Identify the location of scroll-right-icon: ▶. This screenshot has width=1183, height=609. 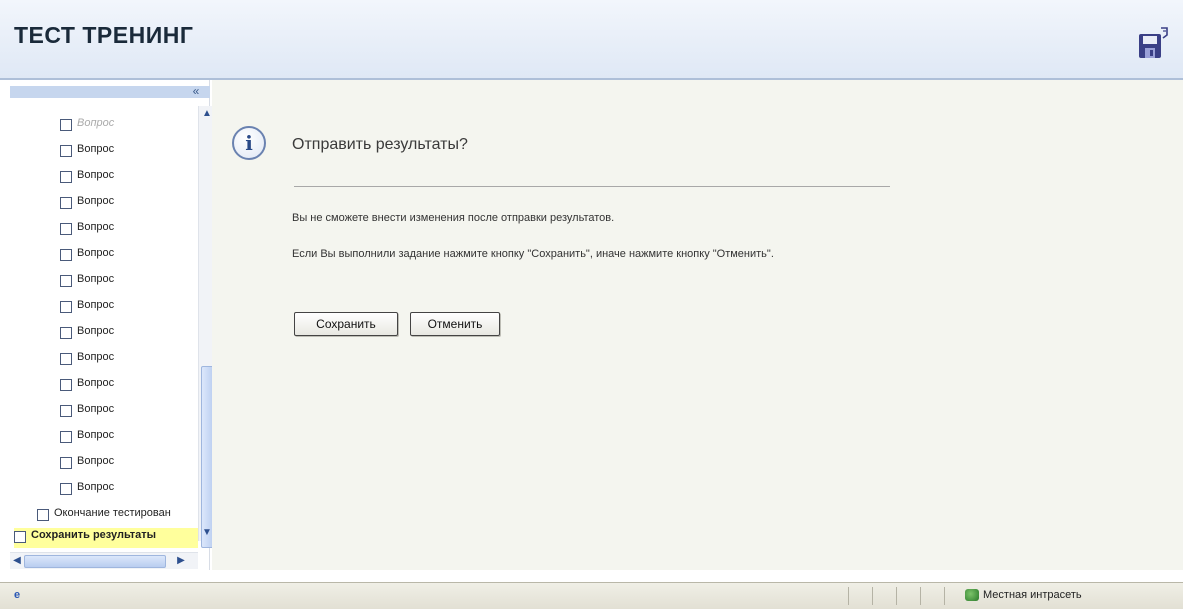
(181, 561).